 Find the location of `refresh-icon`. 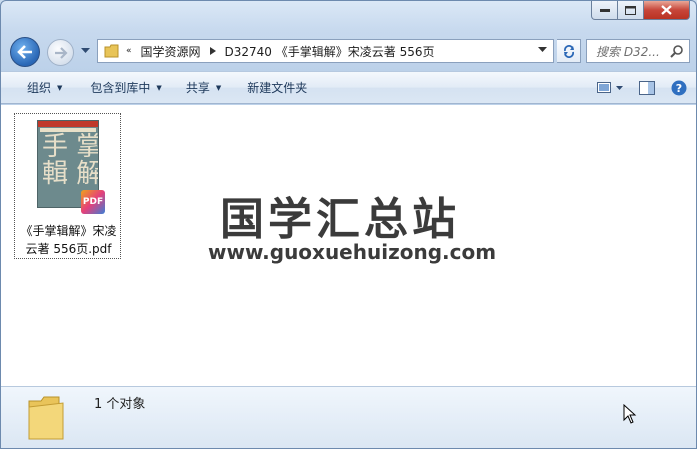

refresh-icon is located at coordinates (568, 51).